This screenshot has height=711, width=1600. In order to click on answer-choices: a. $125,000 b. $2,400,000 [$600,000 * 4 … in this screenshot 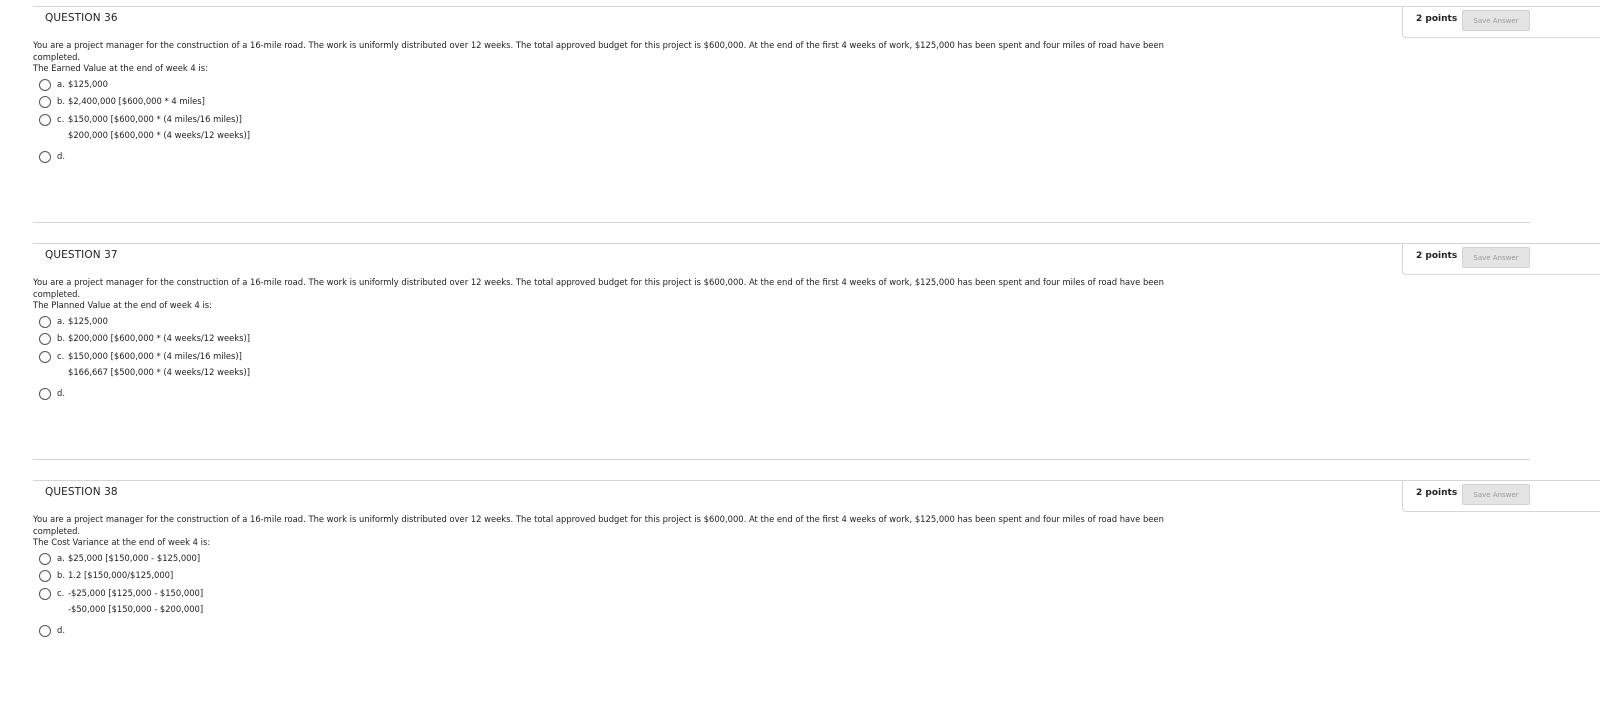, I will do `click(613, 122)`.